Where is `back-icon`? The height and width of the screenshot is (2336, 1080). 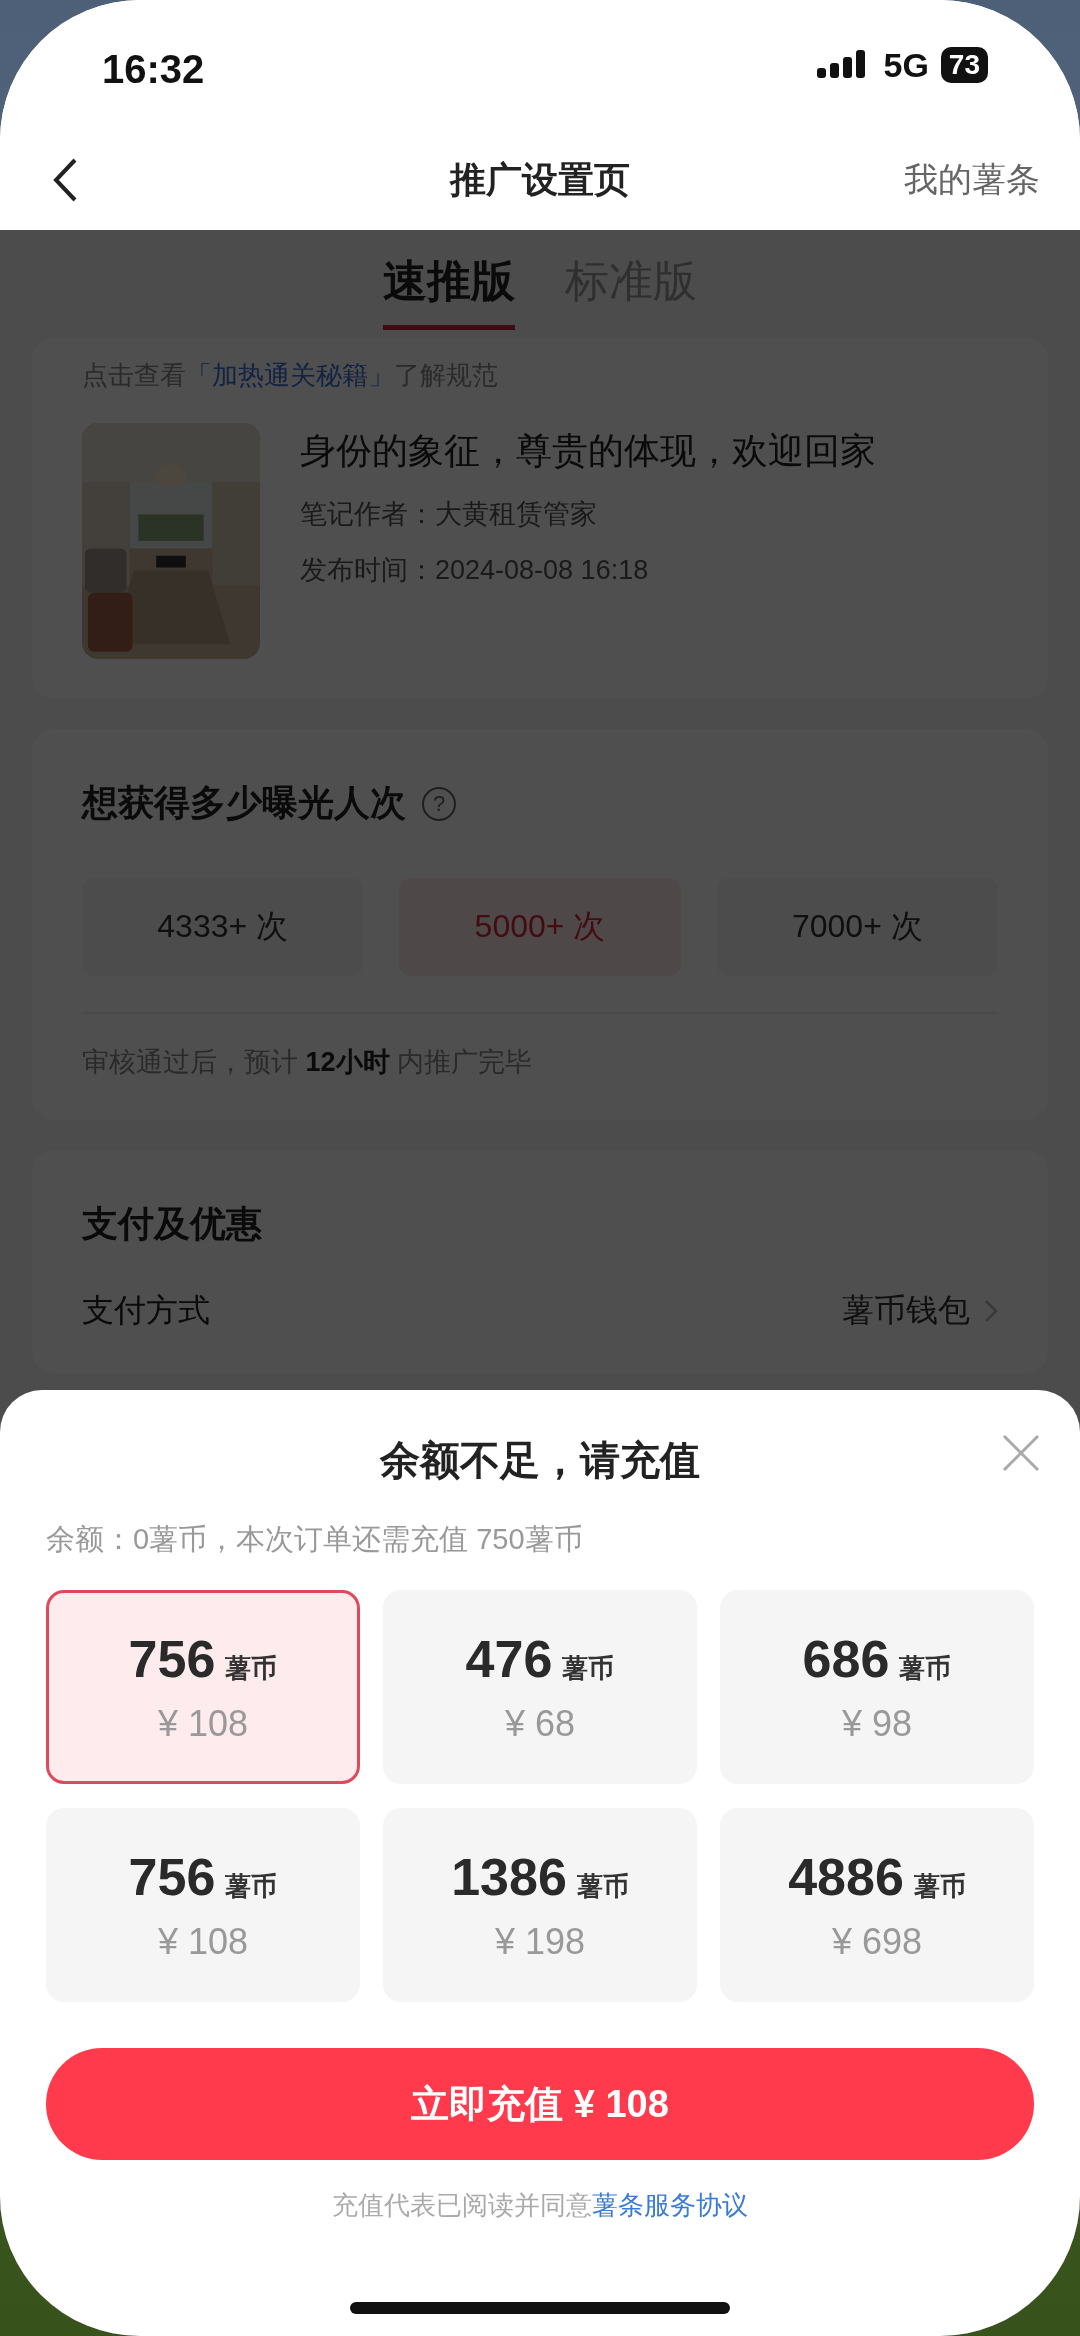
back-icon is located at coordinates (65, 180).